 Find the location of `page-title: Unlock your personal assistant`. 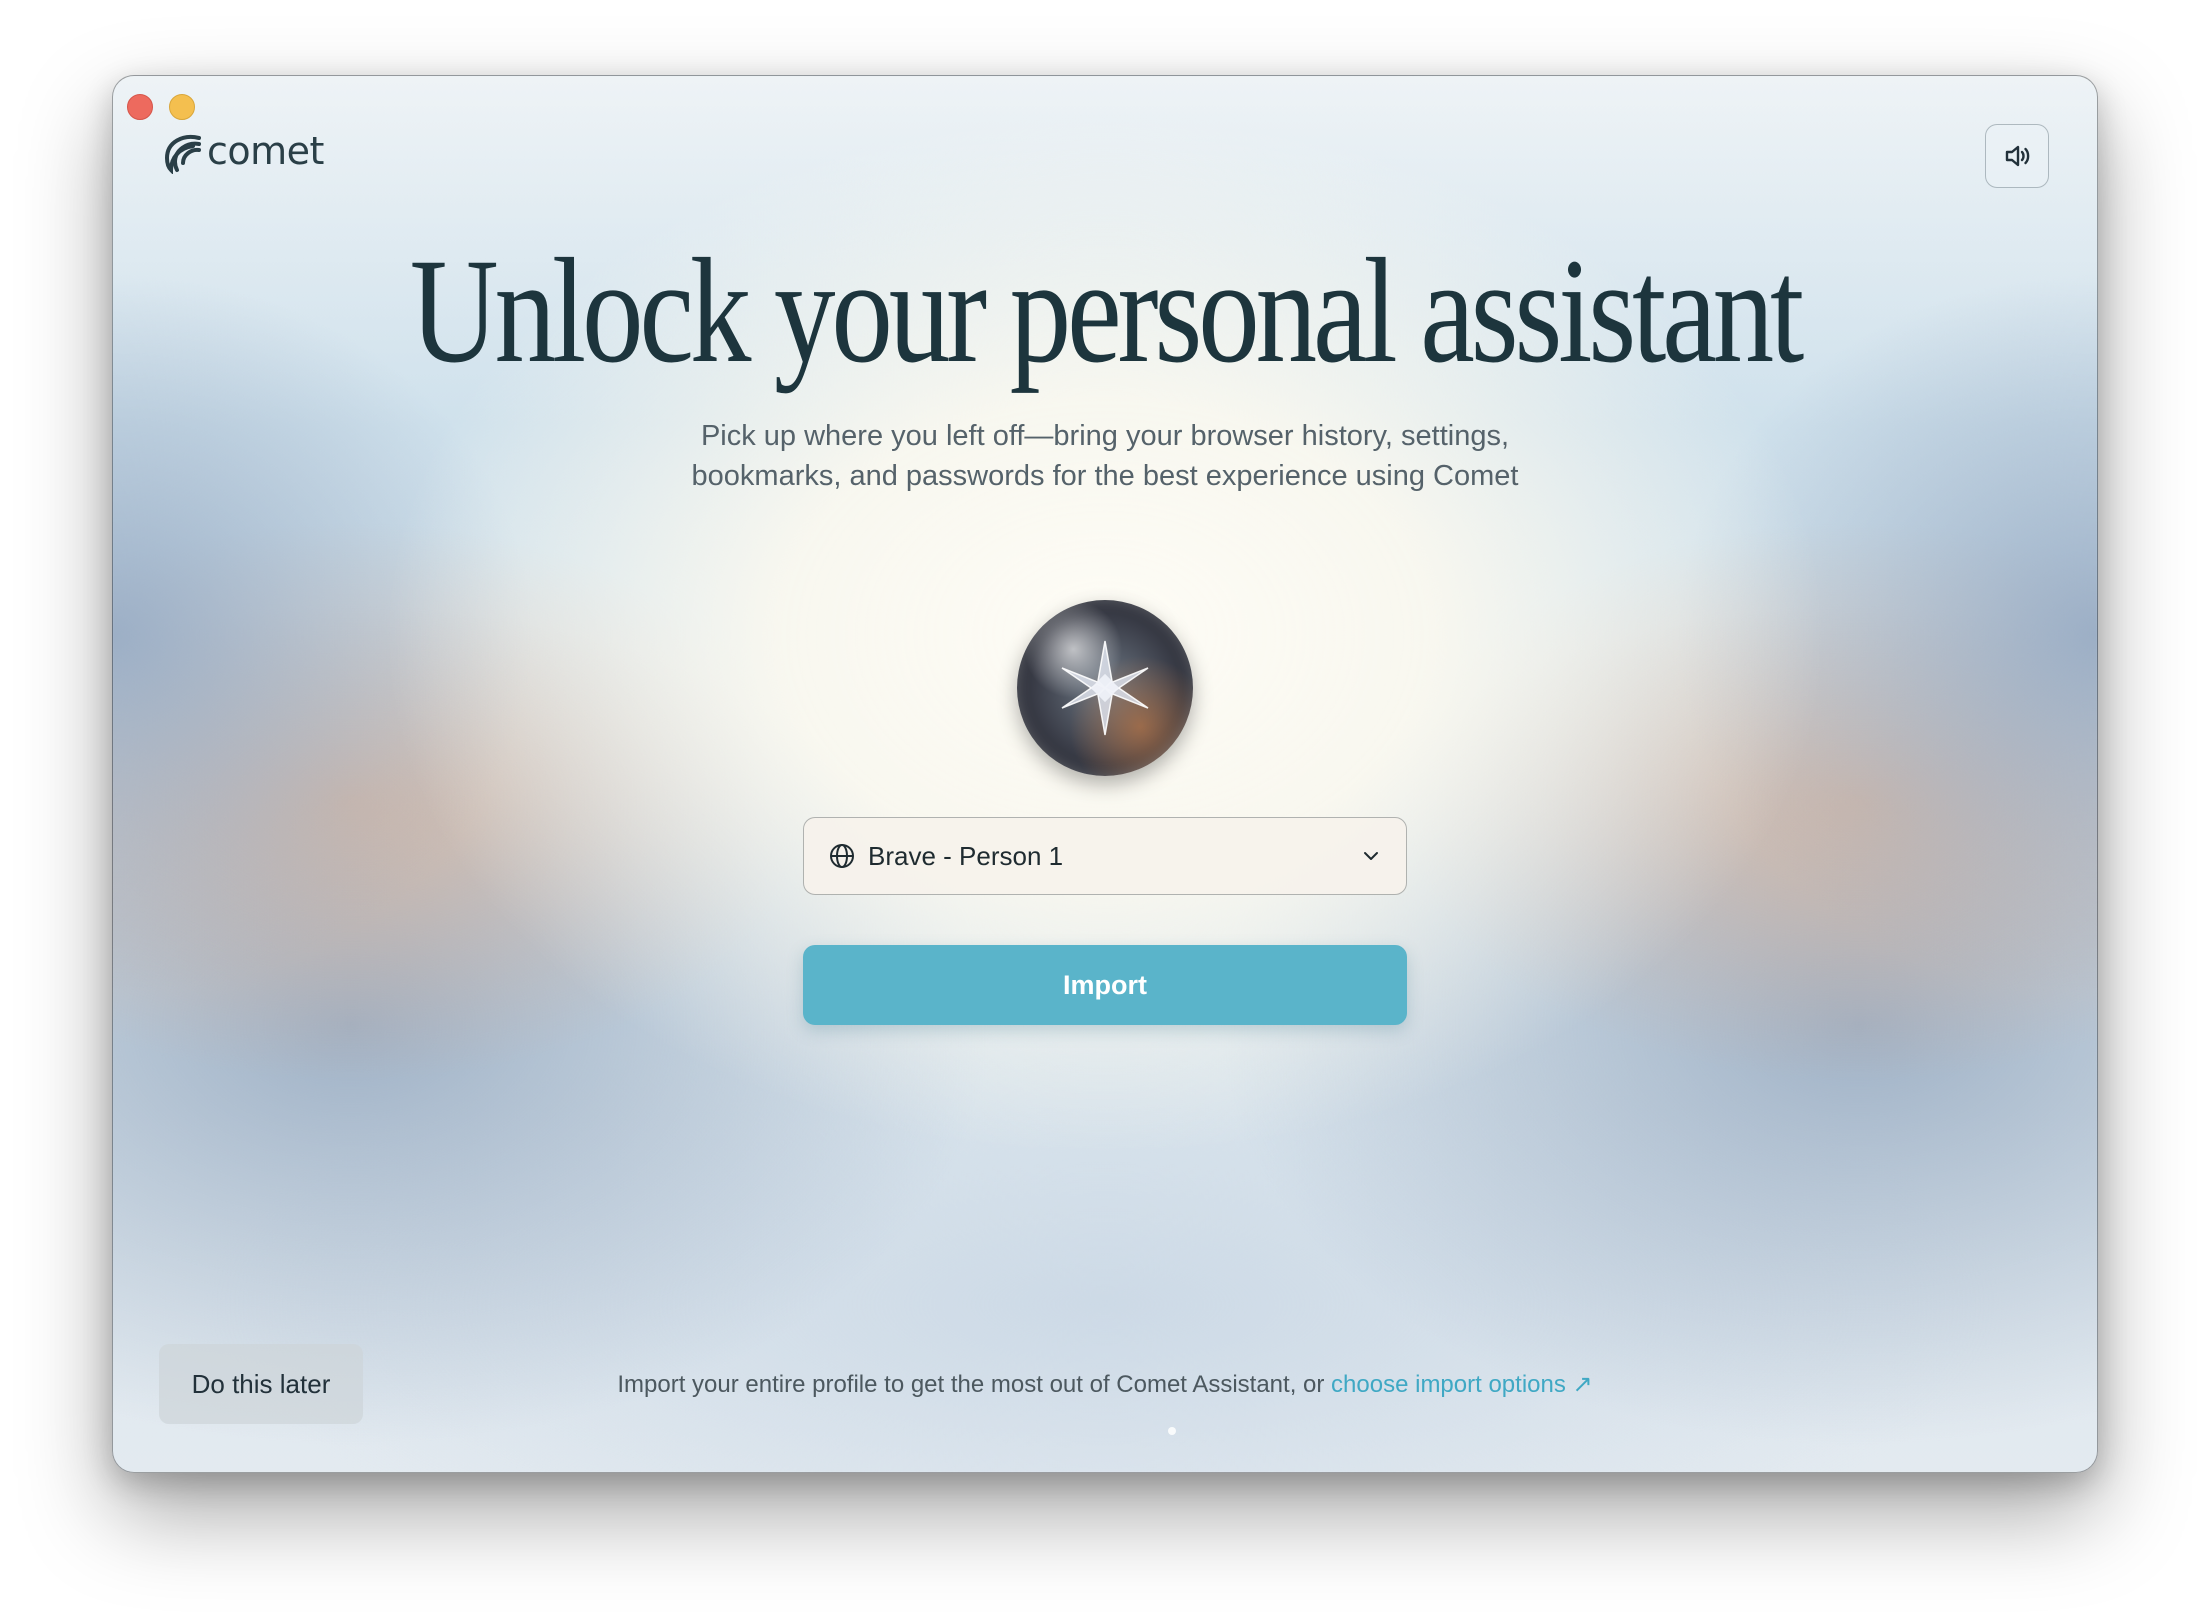

page-title: Unlock your personal assistant is located at coordinates (1106, 311).